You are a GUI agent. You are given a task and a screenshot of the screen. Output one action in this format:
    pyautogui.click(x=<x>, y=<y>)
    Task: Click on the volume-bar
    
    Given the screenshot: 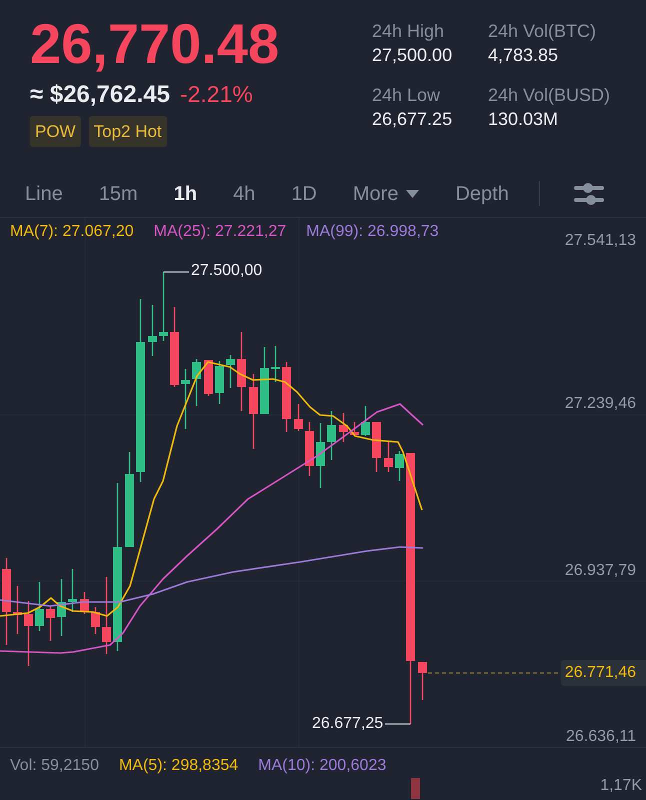 What is the action you would take?
    pyautogui.click(x=415, y=788)
    